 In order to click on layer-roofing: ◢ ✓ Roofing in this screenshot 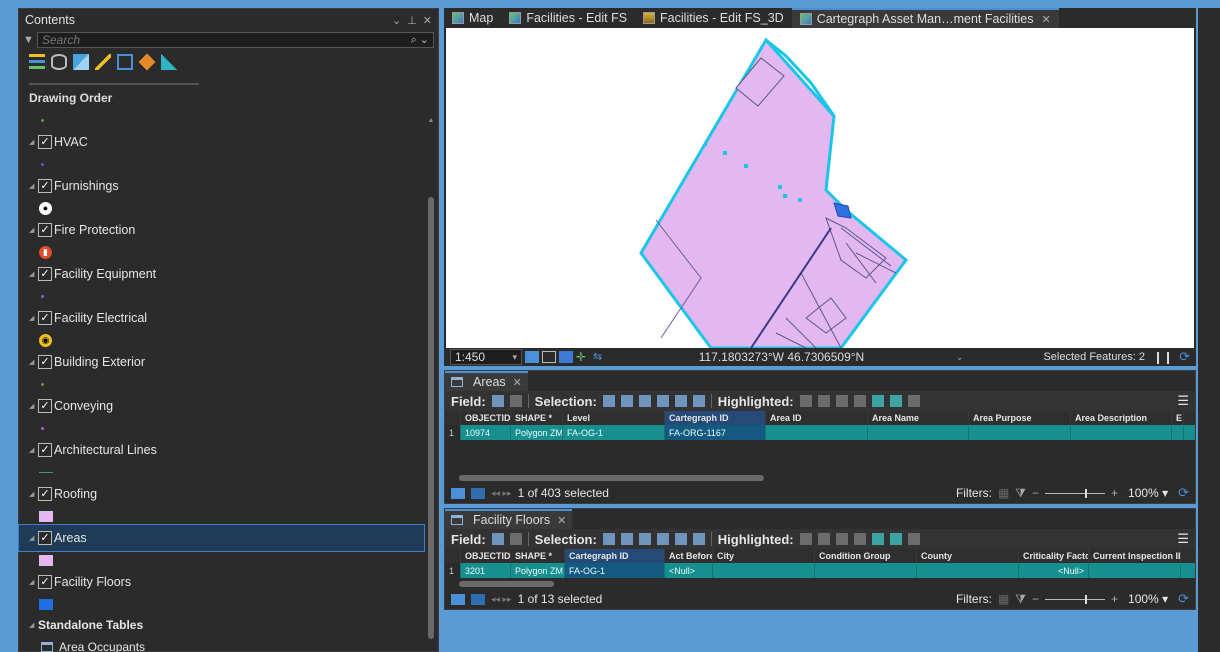, I will do `click(228, 494)`.